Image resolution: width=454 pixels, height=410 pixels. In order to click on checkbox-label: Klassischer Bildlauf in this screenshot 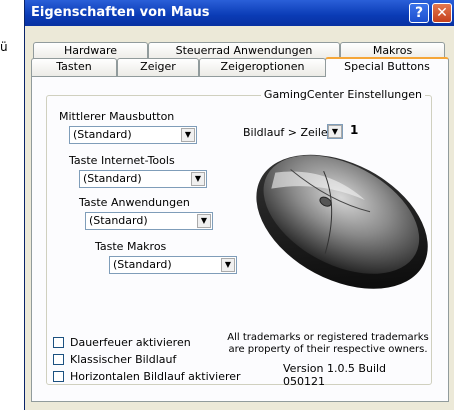, I will do `click(123, 359)`.